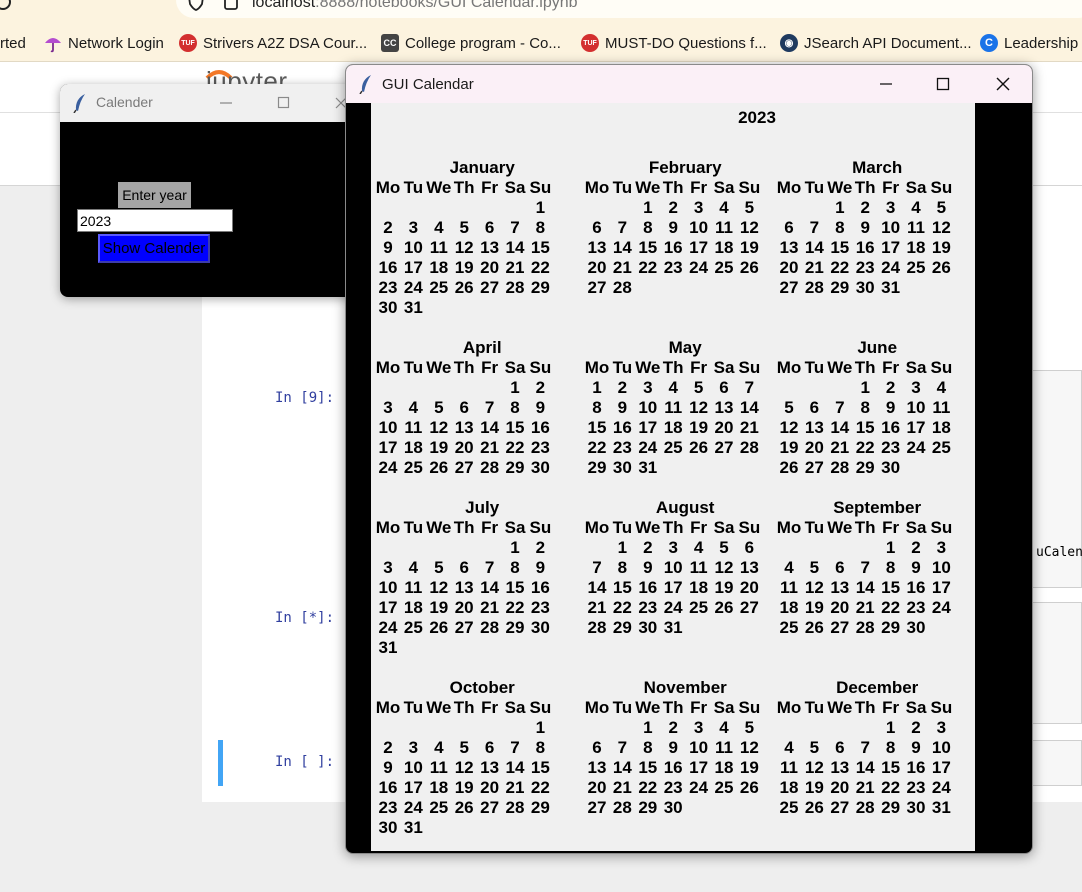  What do you see at coordinates (1029, 43) in the screenshot?
I see `bookmark-leadership: C Leadership` at bounding box center [1029, 43].